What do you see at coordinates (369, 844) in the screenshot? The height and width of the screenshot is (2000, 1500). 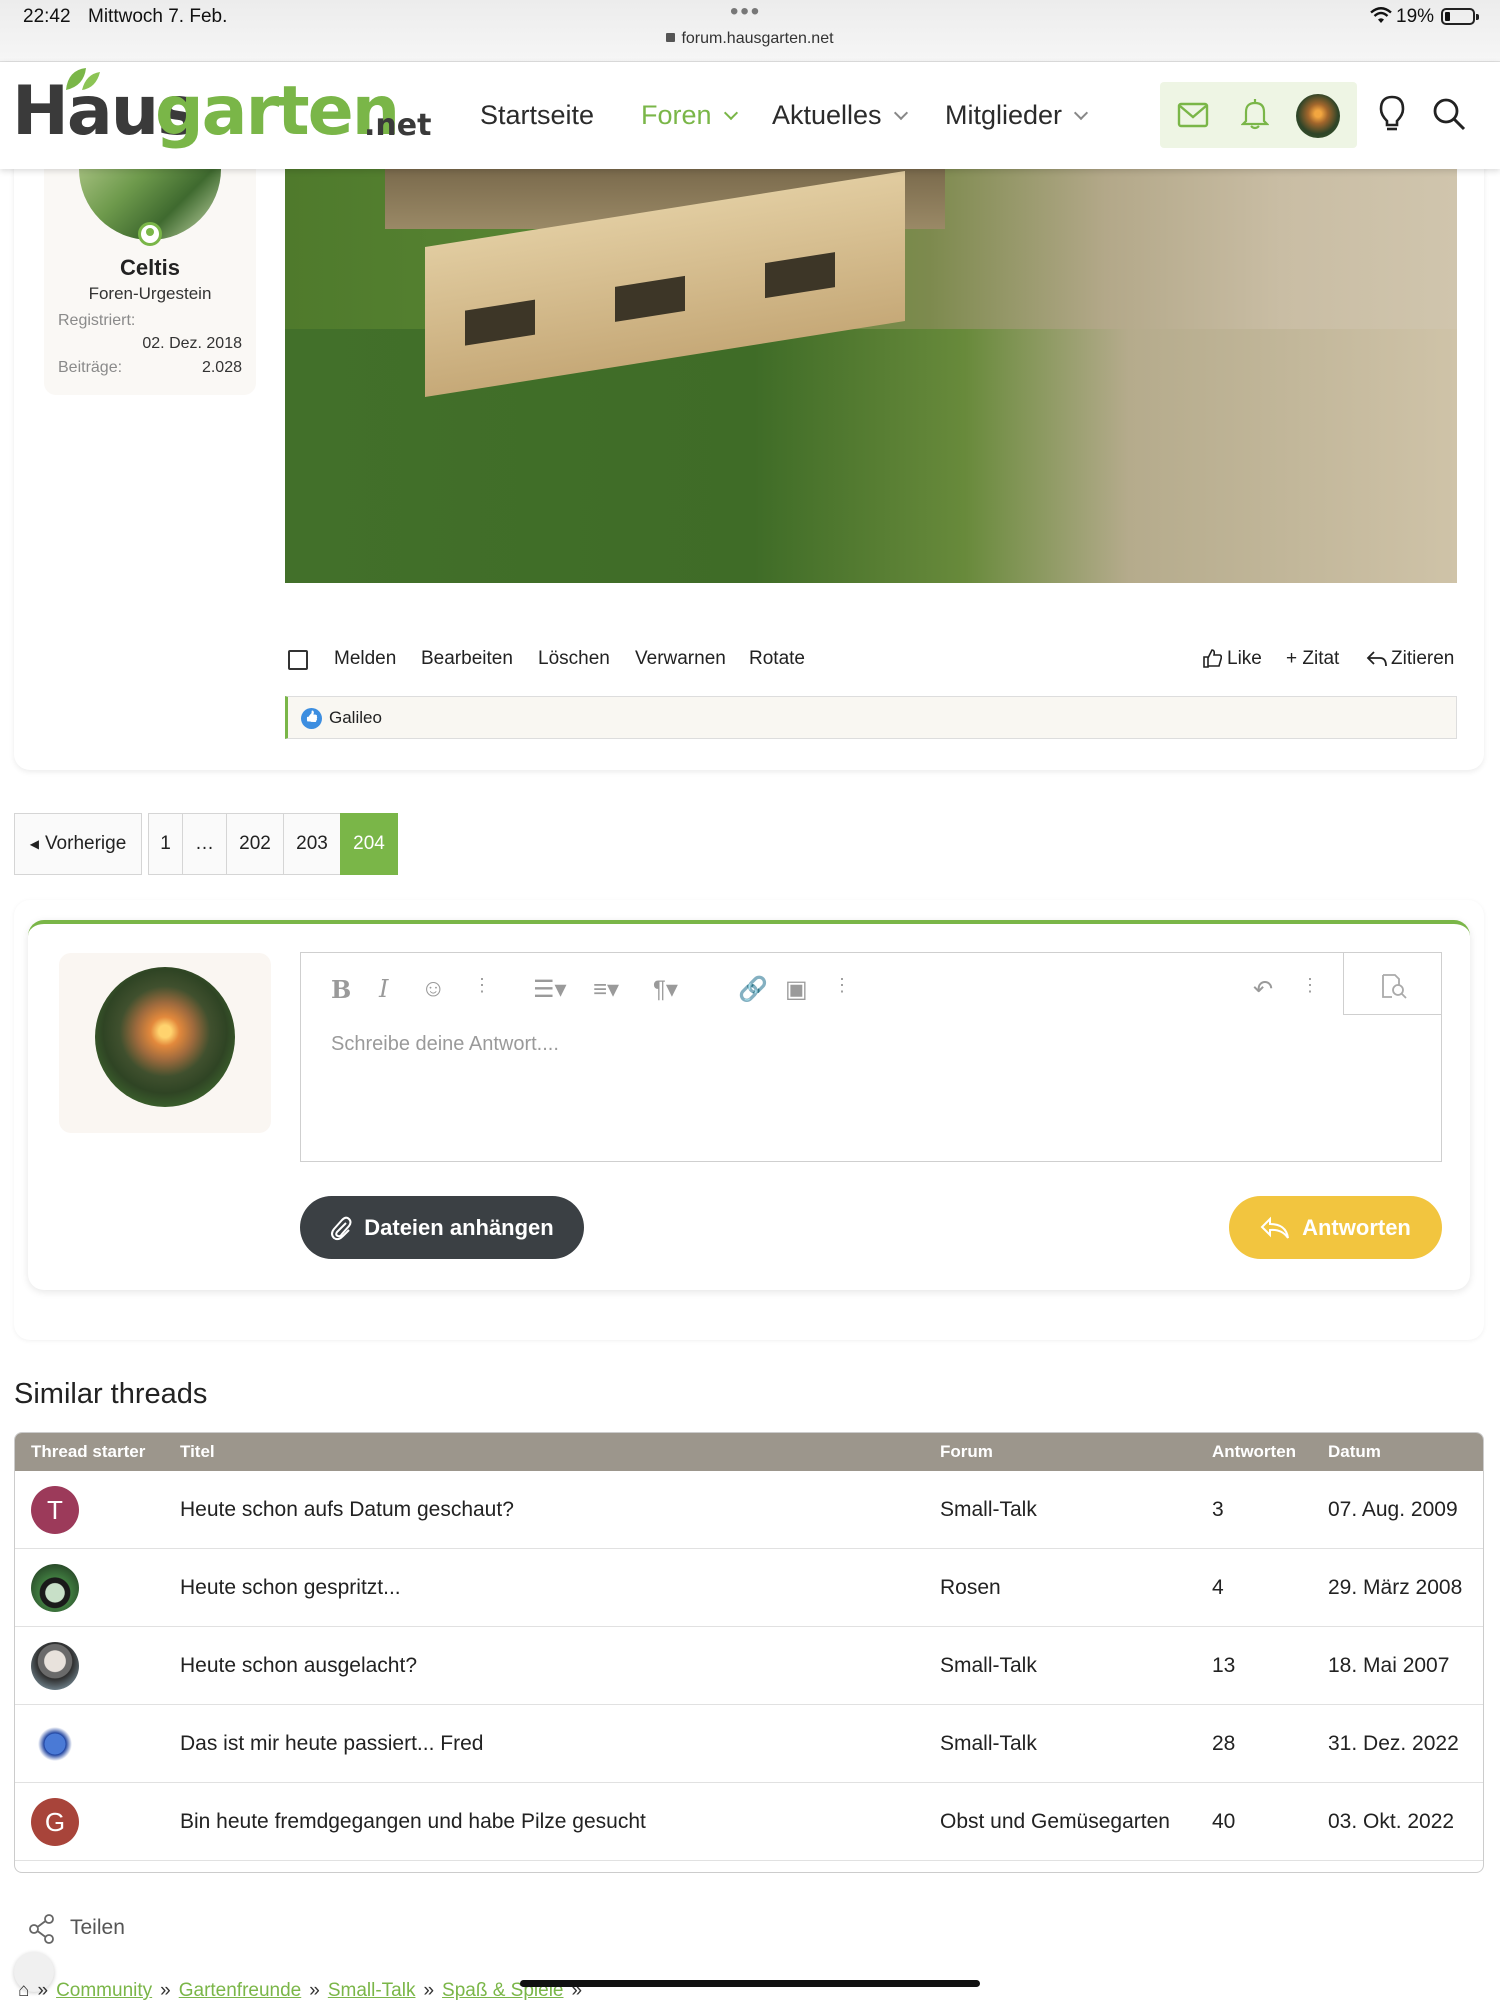 I see `pagination-current-page: 204` at bounding box center [369, 844].